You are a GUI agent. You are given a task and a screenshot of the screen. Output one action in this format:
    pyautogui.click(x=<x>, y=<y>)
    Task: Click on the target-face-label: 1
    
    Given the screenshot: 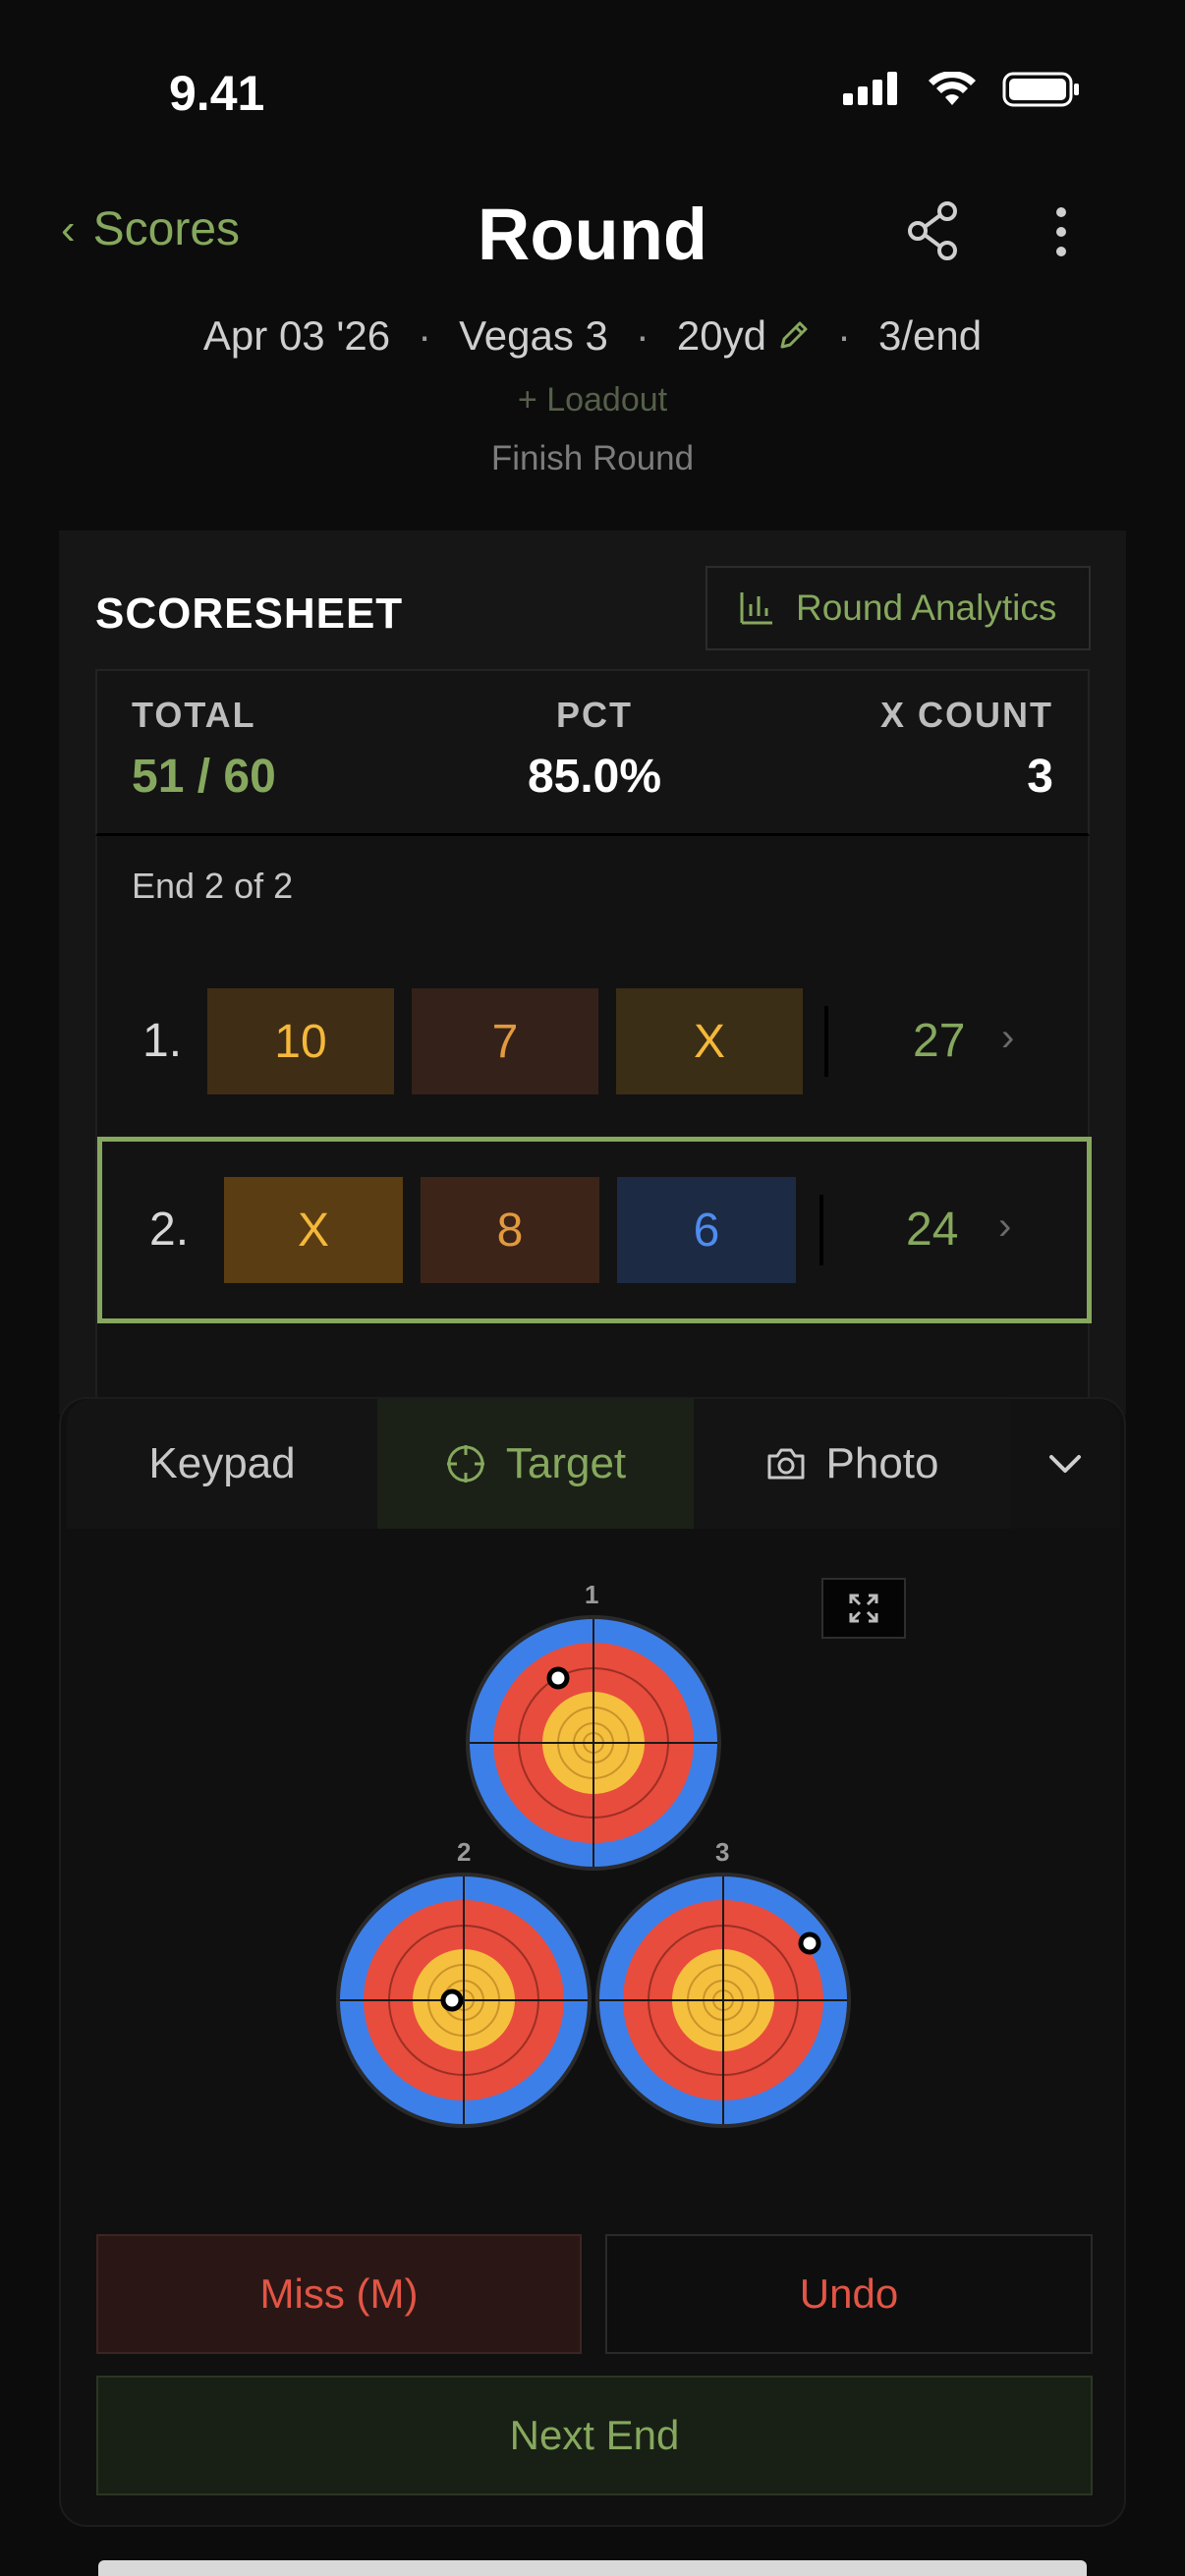 What is the action you would take?
    pyautogui.click(x=592, y=1594)
    